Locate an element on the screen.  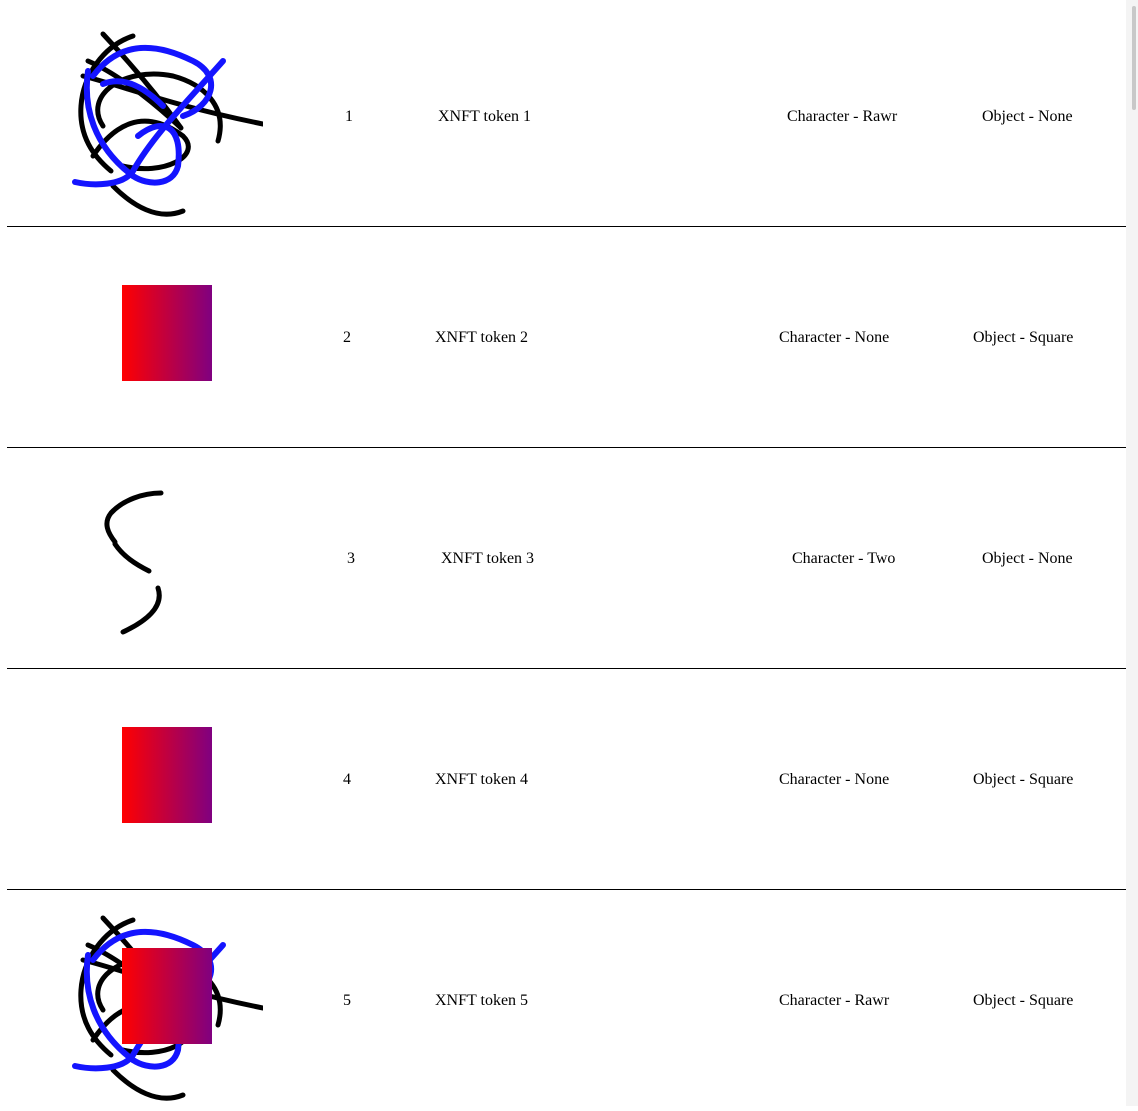
vertical-scrollbar is located at coordinates (1132, 553).